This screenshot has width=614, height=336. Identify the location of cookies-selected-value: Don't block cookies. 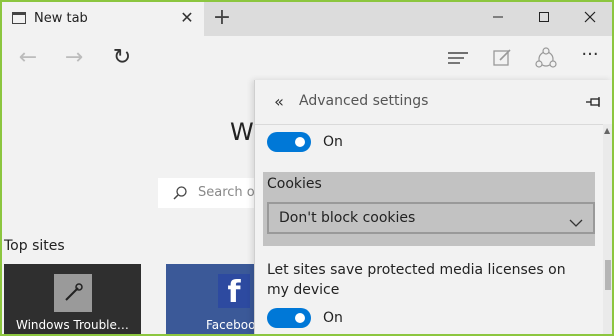
(347, 218).